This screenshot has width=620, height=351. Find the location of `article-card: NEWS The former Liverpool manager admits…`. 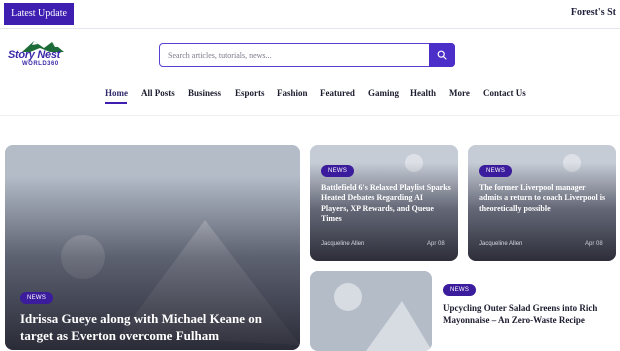

article-card: NEWS The former Liverpool manager admits… is located at coordinates (542, 203).